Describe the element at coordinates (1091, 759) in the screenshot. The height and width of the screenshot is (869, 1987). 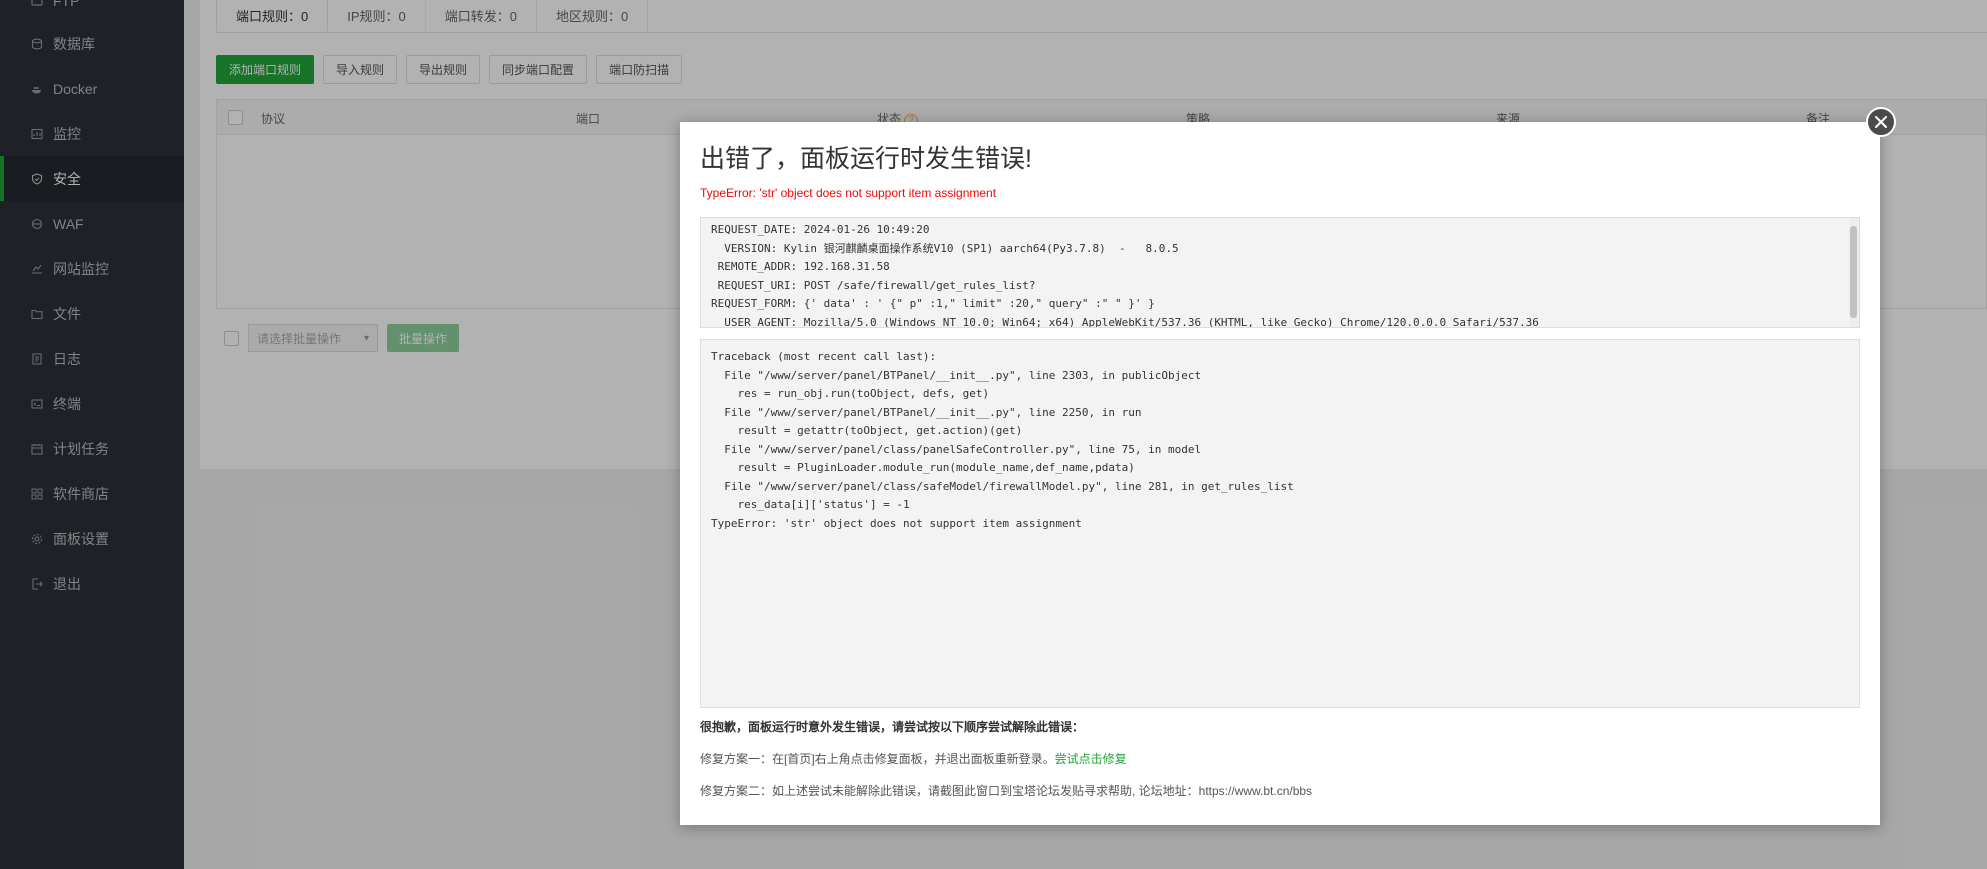
I see `try-repair-link: 尝试点击修复` at that location.